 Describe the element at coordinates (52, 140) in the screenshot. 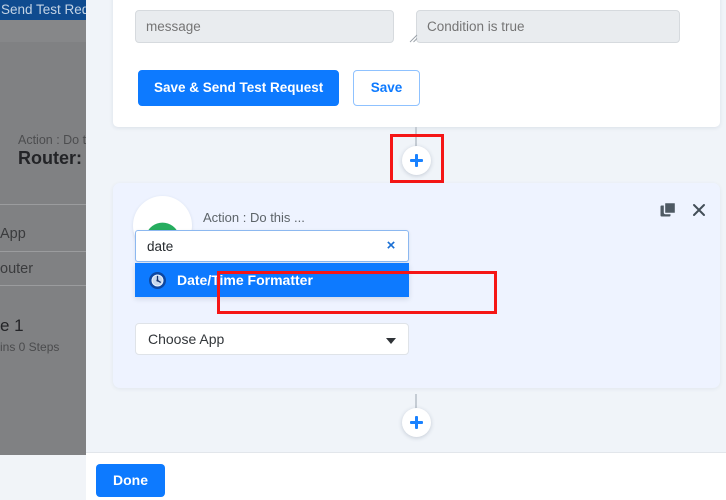

I see `background-action-label: Action : Do t` at that location.